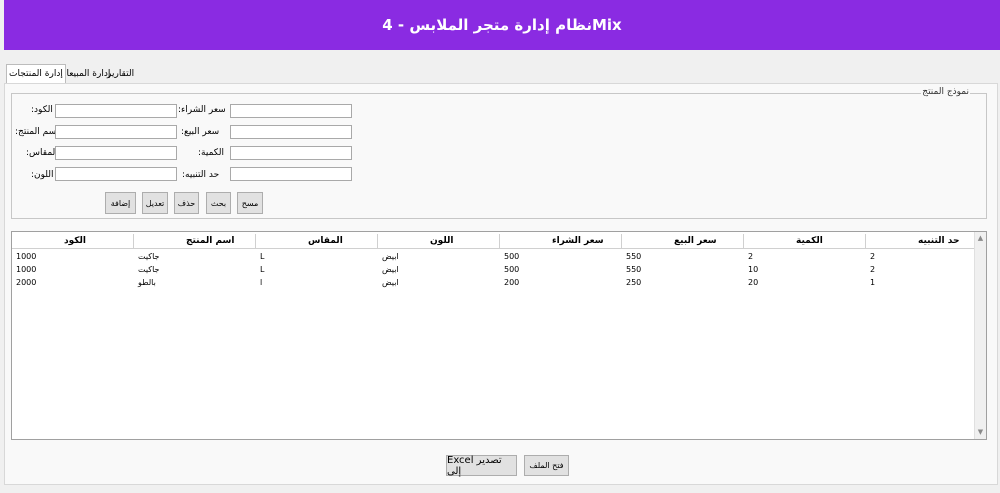 The width and height of the screenshot is (1000, 493). What do you see at coordinates (439, 241) in the screenshot?
I see `col-color: اللون` at bounding box center [439, 241].